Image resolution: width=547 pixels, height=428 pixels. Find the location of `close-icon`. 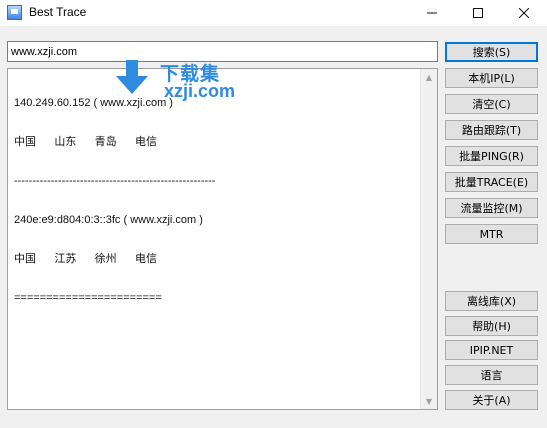

close-icon is located at coordinates (524, 13).